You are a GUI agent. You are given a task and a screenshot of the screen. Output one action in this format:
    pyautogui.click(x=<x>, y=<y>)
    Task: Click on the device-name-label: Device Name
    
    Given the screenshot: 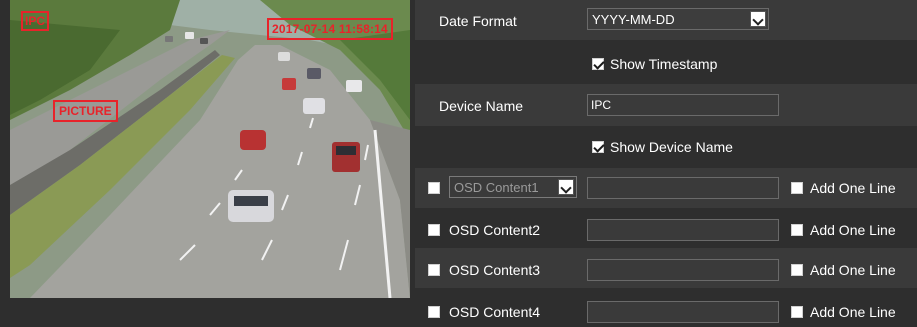 What is the action you would take?
    pyautogui.click(x=481, y=106)
    